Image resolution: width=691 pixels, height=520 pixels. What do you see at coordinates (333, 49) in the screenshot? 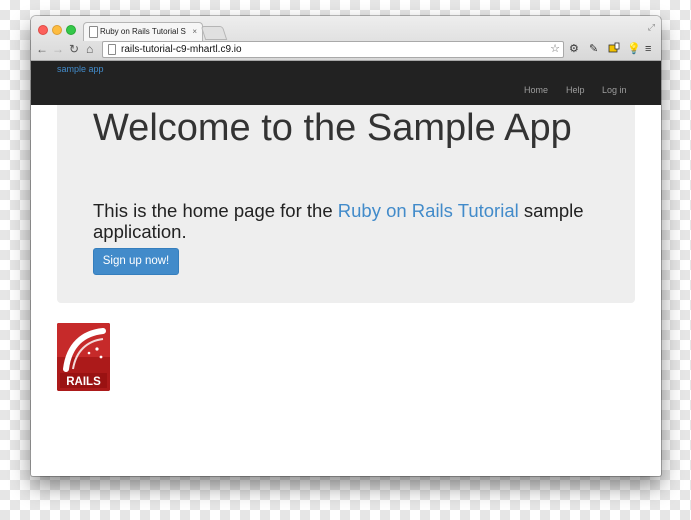
I see `address-bar: rails-tutorial-c9-mhartl.c9.io ☆` at bounding box center [333, 49].